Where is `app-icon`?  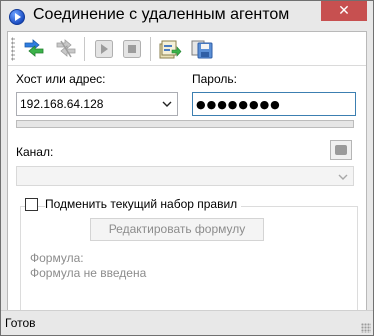 app-icon is located at coordinates (17, 17).